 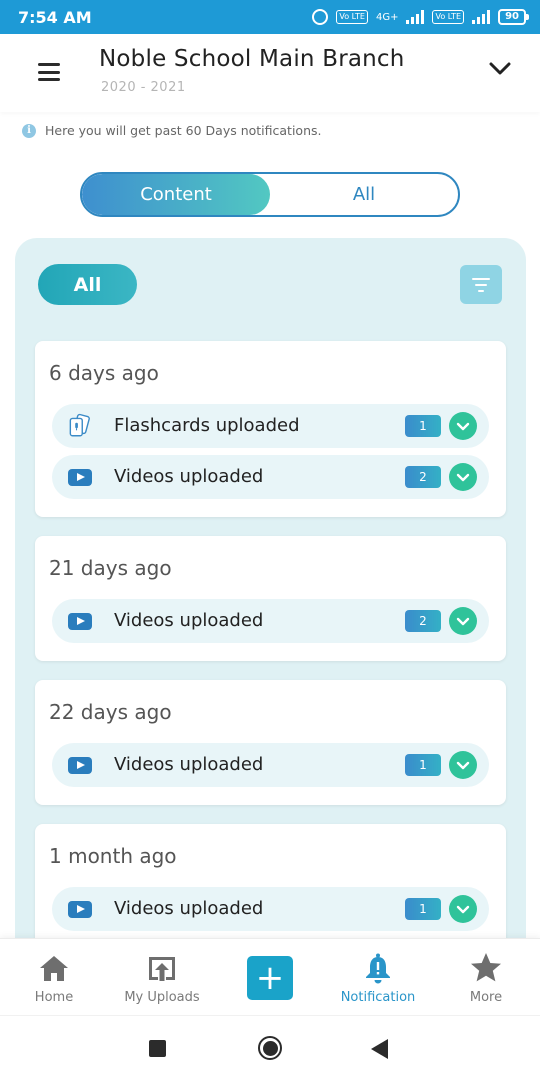 I want to click on notification-row: Flashcards uploaded 1, so click(x=270, y=426).